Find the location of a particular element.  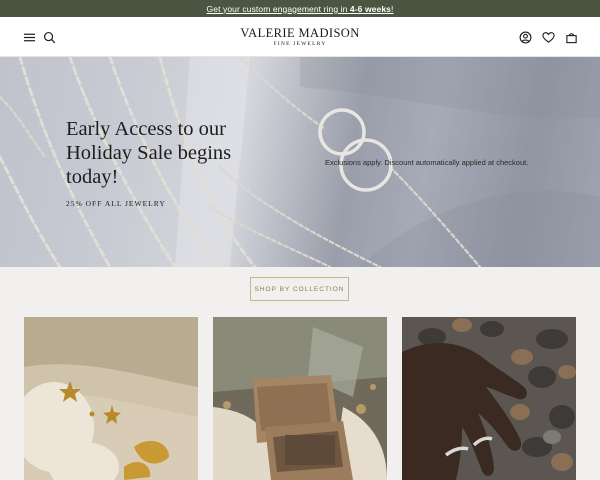

bag-icon is located at coordinates (571, 37).